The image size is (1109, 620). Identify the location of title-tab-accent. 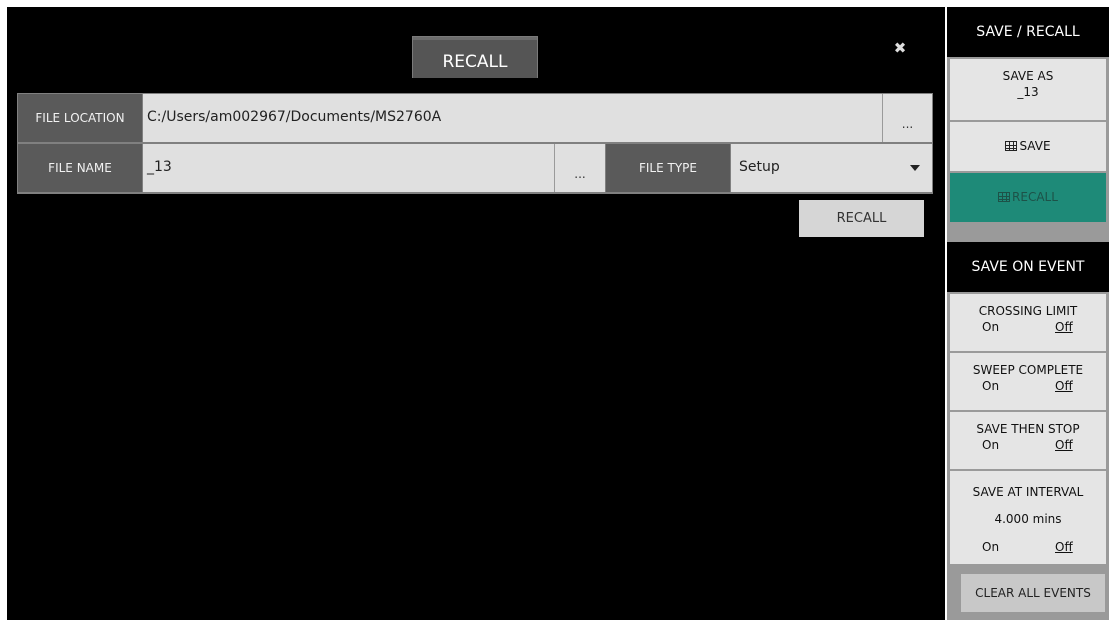
(475, 38).